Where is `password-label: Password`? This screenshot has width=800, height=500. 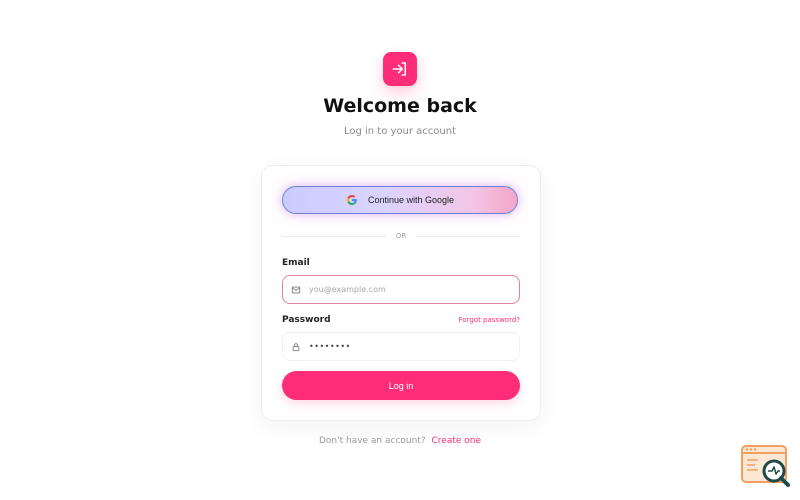 password-label: Password is located at coordinates (306, 320).